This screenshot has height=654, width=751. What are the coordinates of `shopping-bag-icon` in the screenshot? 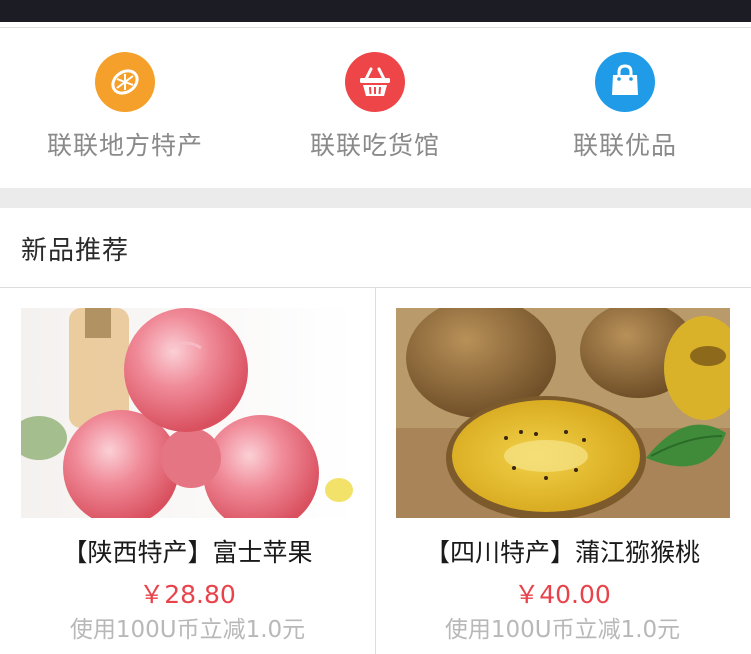 It's located at (625, 82).